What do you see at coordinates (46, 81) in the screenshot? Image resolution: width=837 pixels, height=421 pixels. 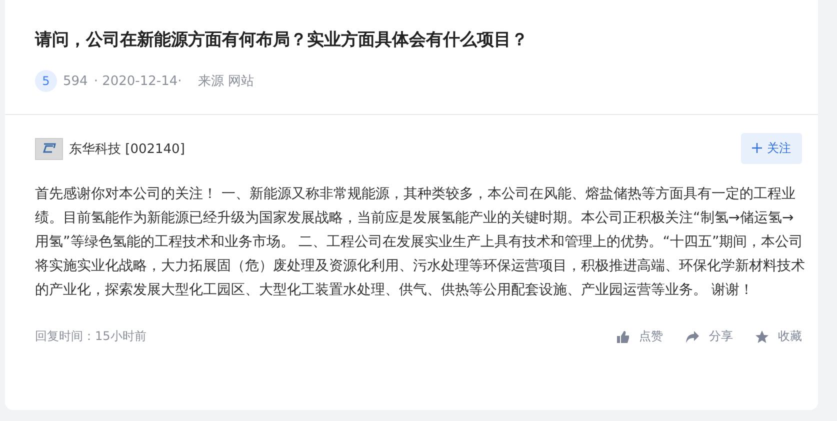 I see `count-badge: 5` at bounding box center [46, 81].